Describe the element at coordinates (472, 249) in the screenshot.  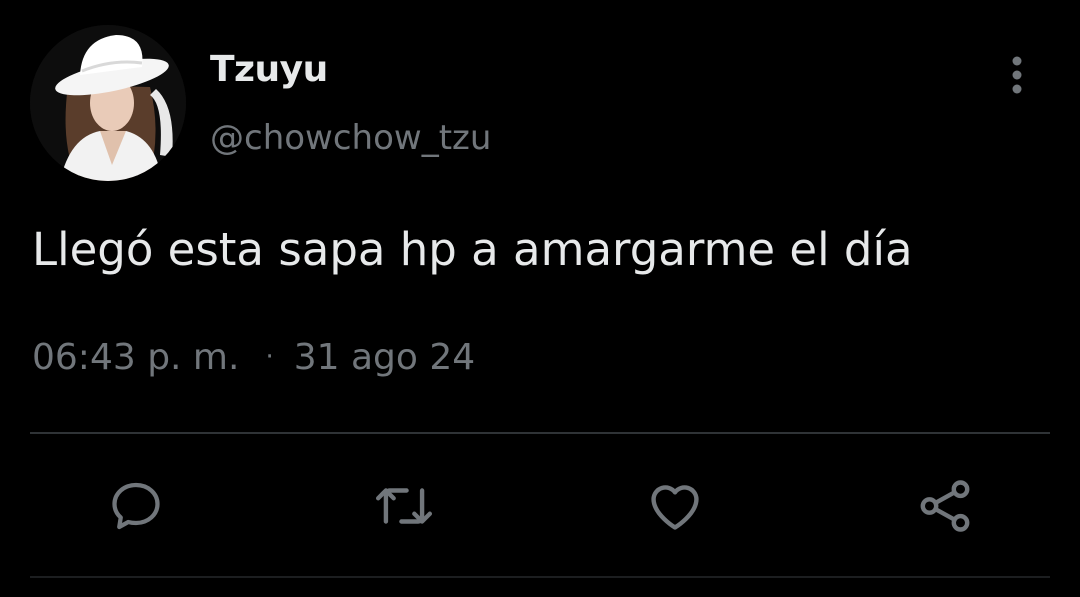
I see `tweet-text: Llegó esta sapa hp a amargarme el día` at that location.